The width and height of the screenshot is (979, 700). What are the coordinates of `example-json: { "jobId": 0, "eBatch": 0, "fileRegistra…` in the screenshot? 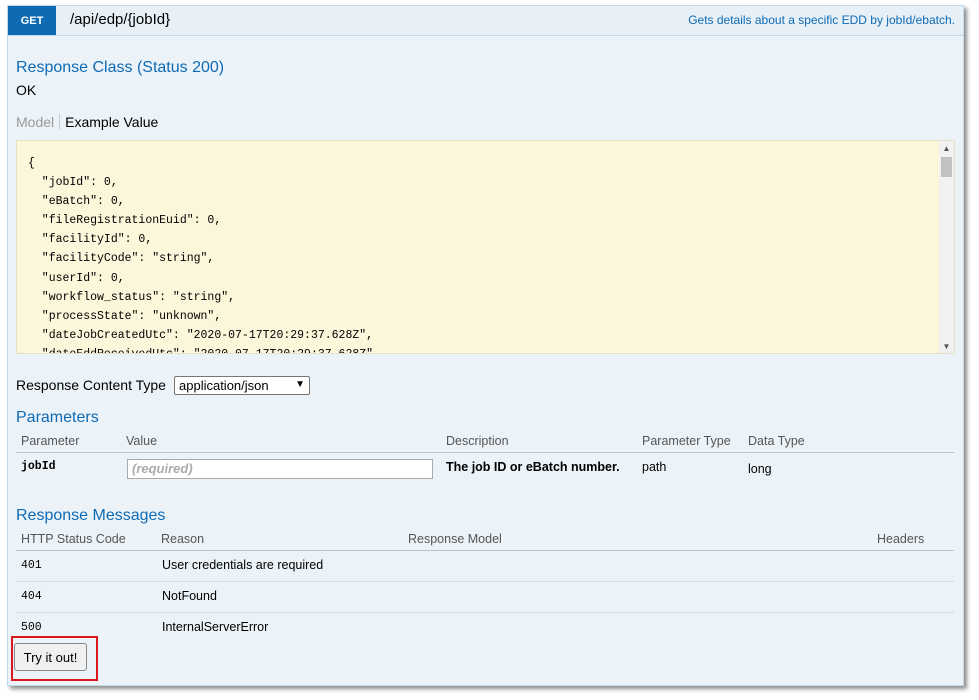 It's located at (204, 255).